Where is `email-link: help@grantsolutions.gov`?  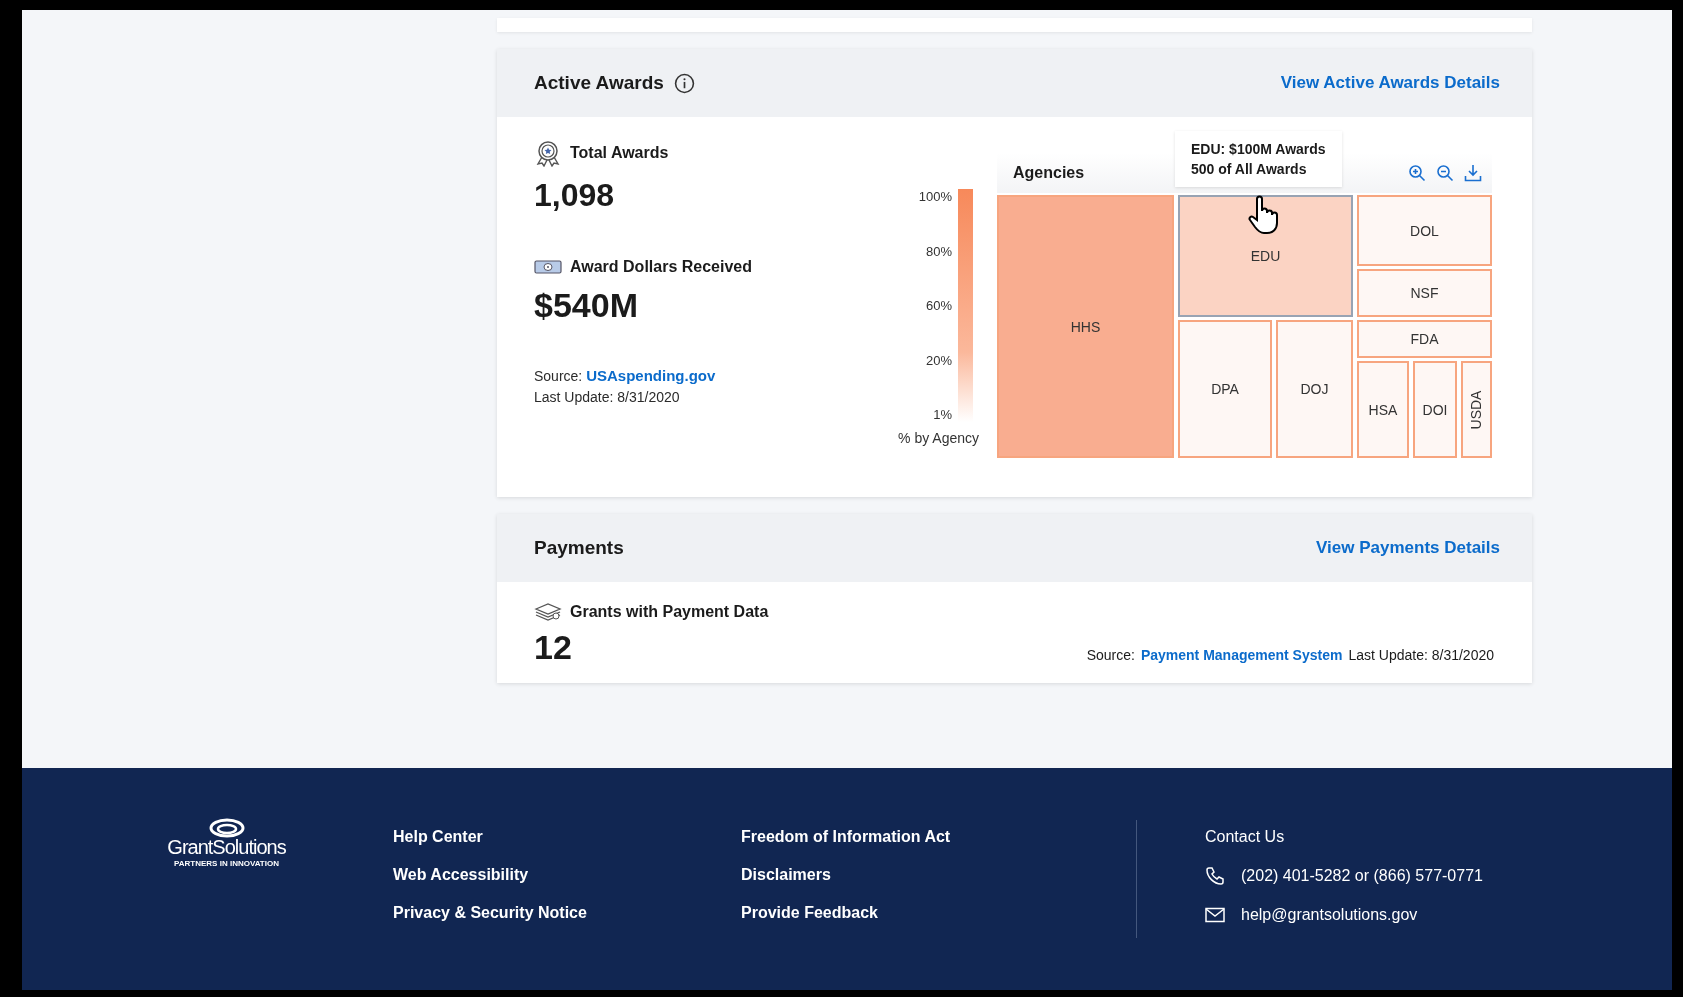 email-link: help@grantsolutions.gov is located at coordinates (1329, 915).